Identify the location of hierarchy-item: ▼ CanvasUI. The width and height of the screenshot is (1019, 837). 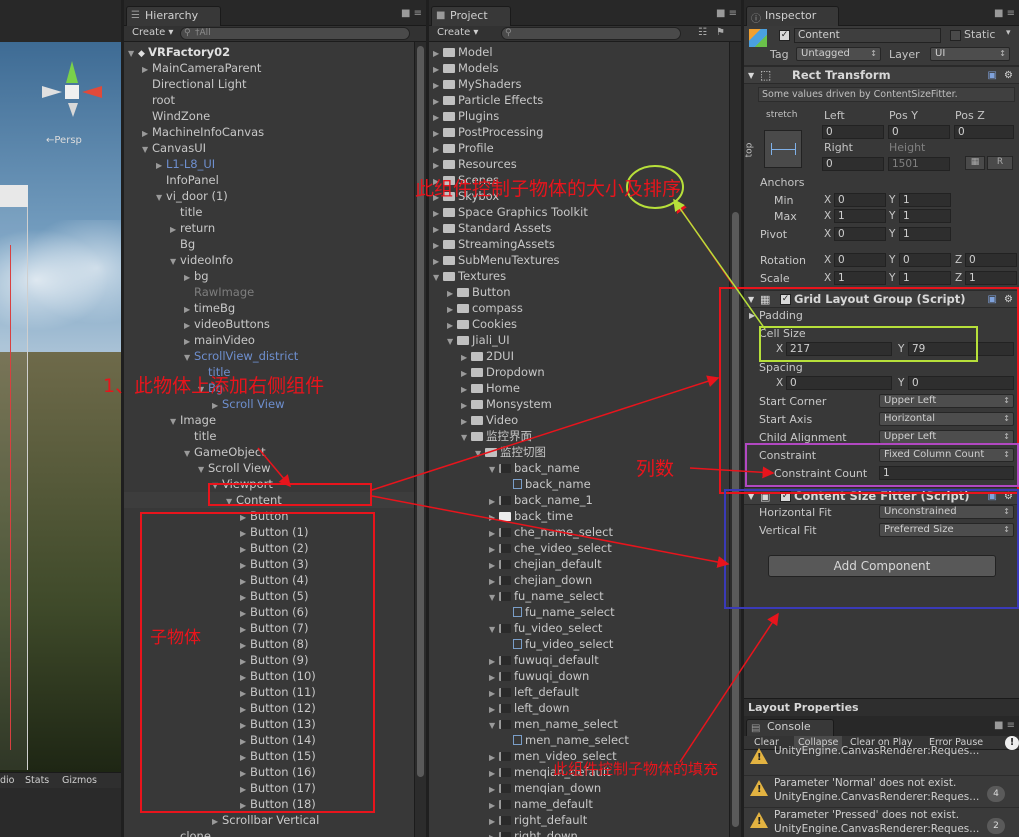
(269, 148).